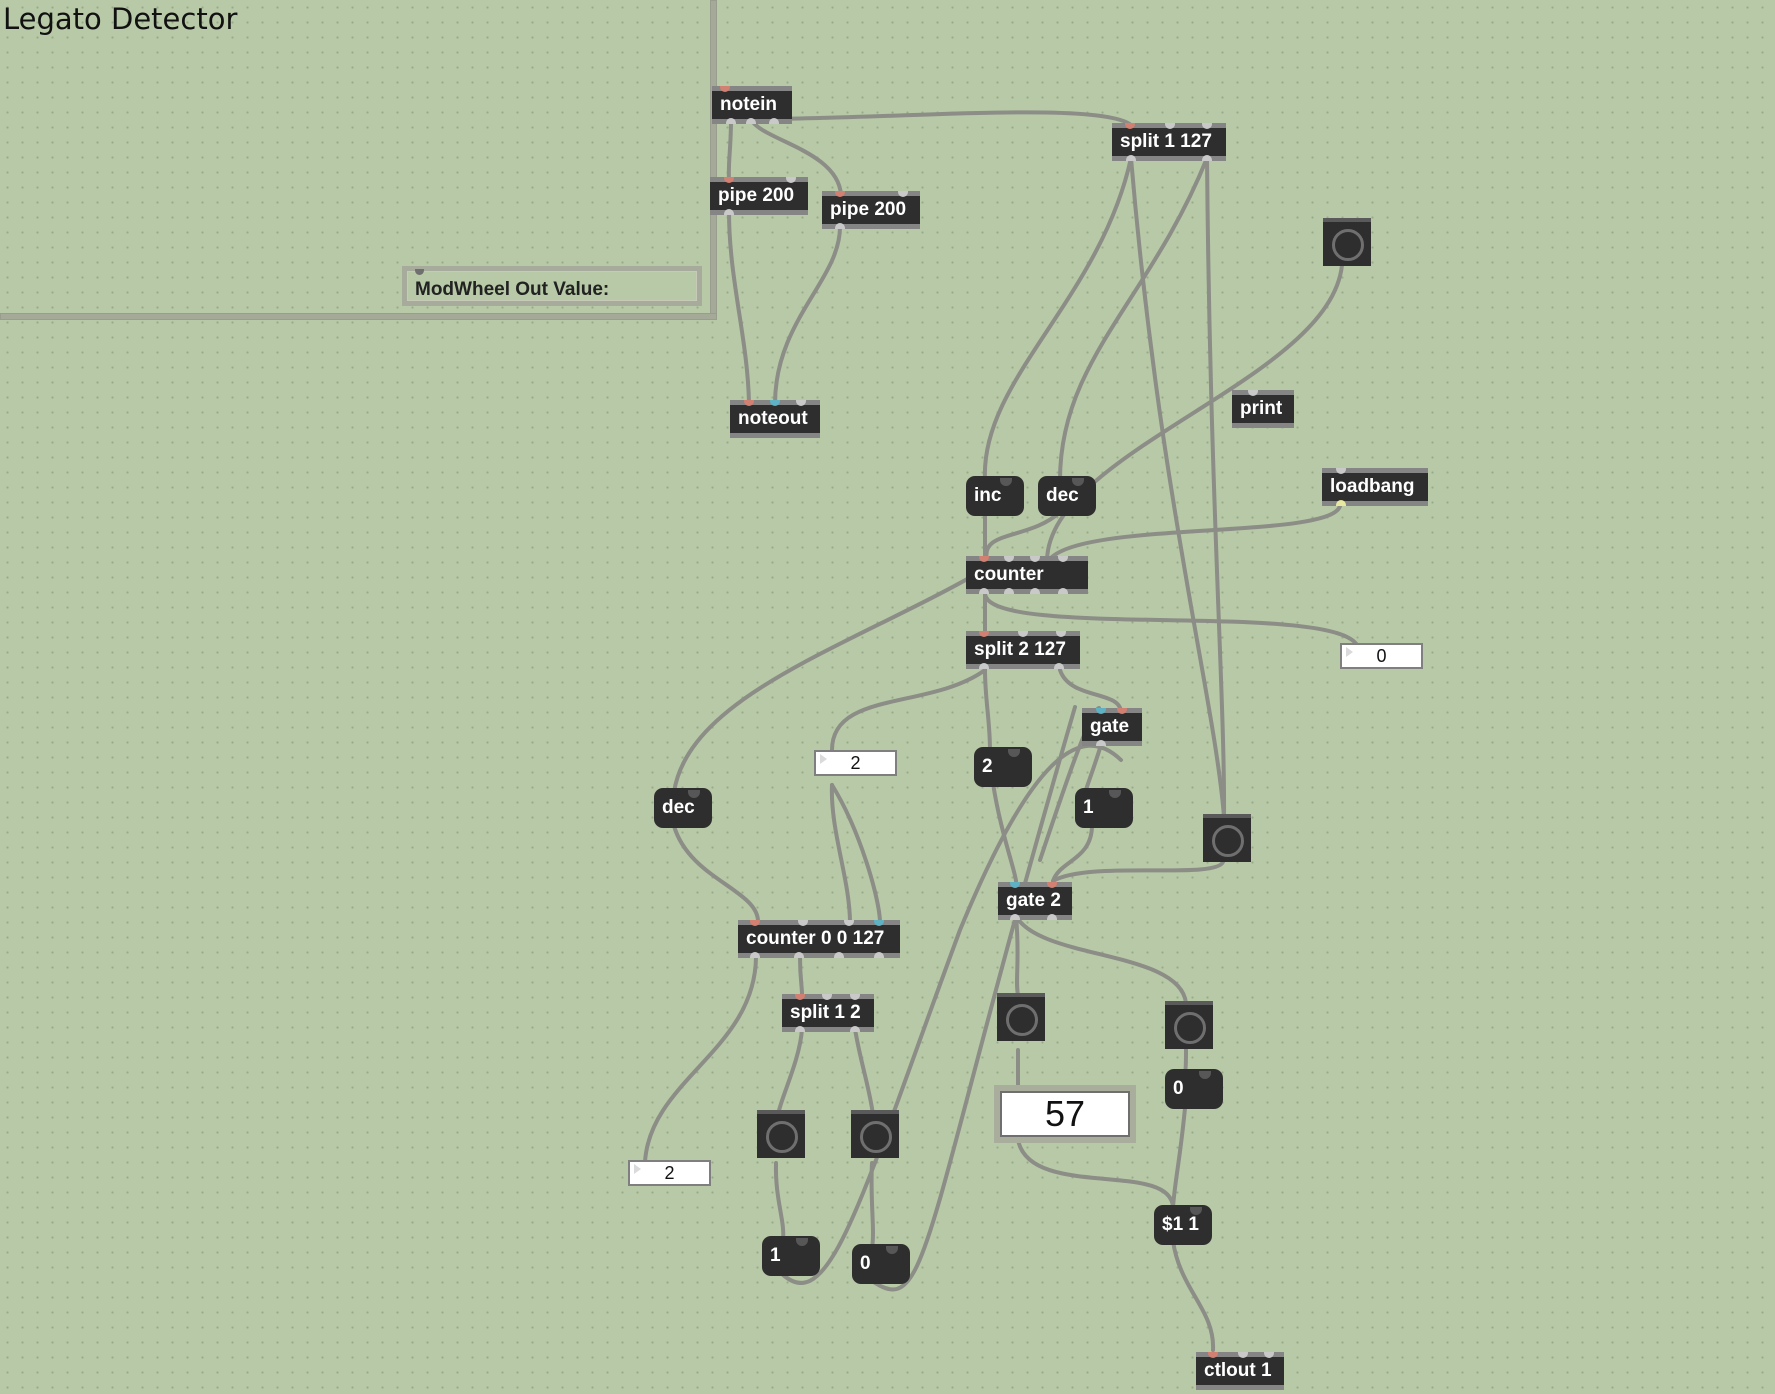 This screenshot has width=1775, height=1394. Describe the element at coordinates (419, 272) in the screenshot. I see `comment-inlet` at that location.